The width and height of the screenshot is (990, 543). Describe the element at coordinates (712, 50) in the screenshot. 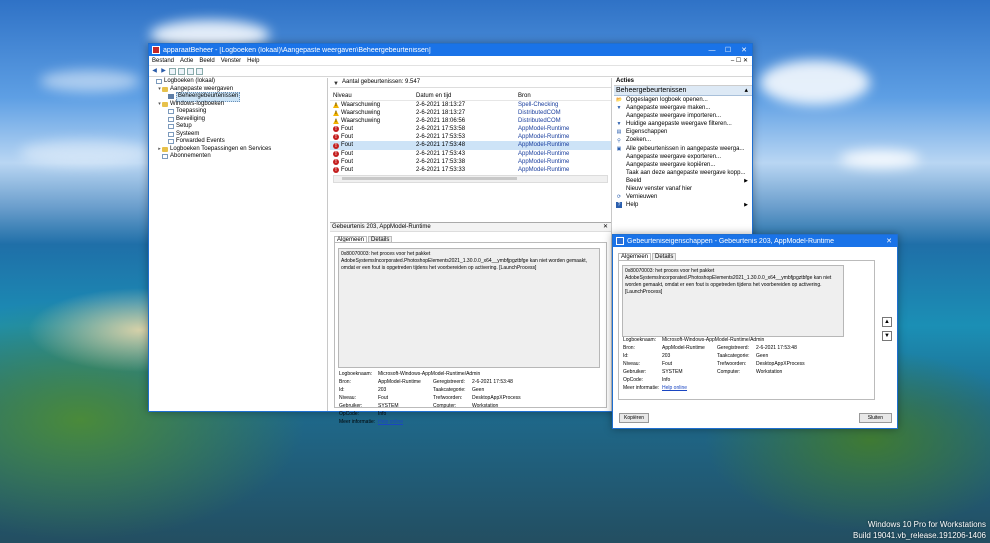

I see `minimize-button: —` at that location.